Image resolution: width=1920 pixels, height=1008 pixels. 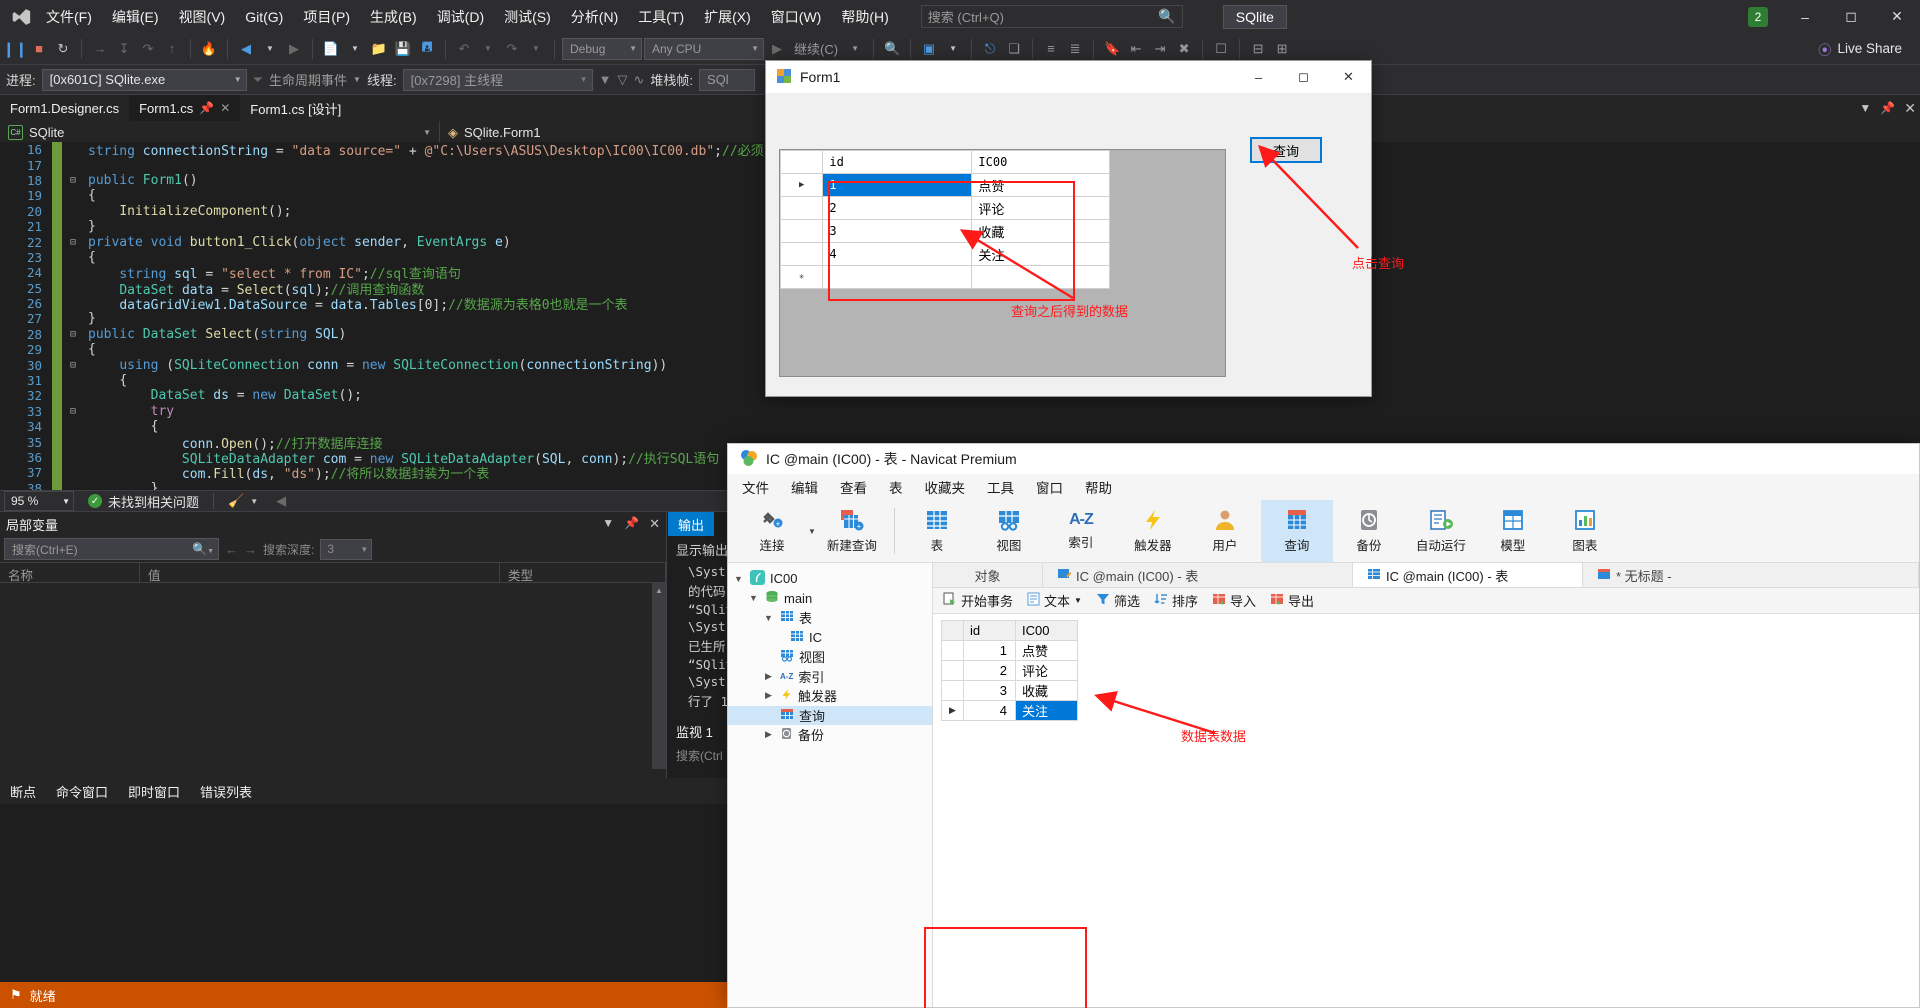 What do you see at coordinates (1286, 150) in the screenshot?
I see `query-button: 查询` at bounding box center [1286, 150].